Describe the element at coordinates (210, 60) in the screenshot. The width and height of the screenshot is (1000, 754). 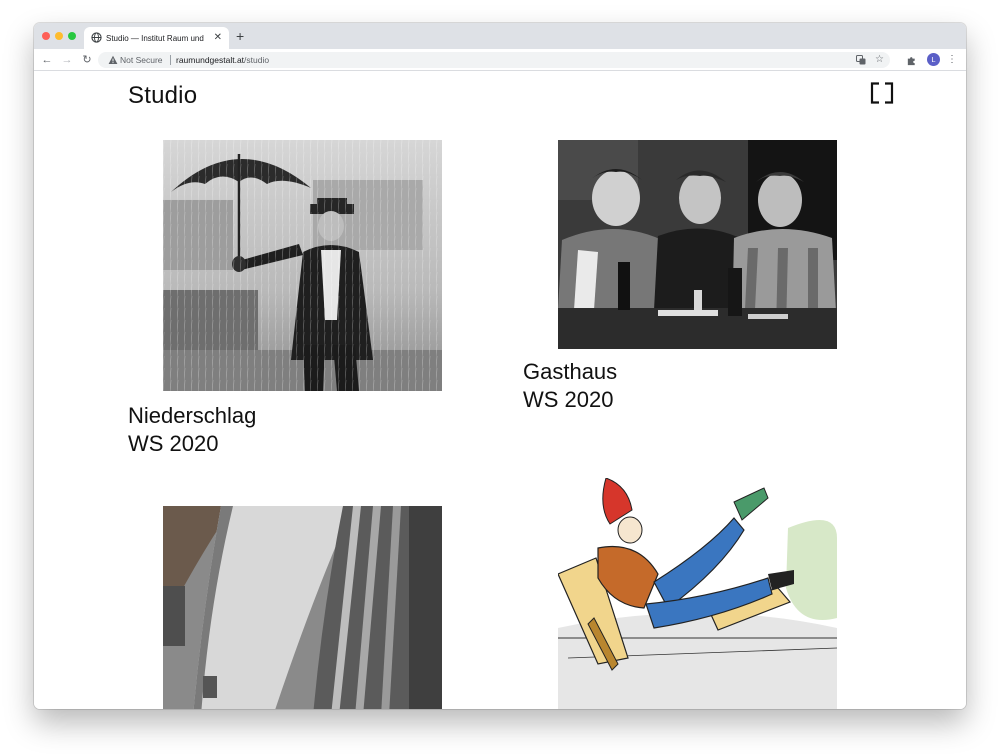
I see `url-host: raumundgestalt.at` at that location.